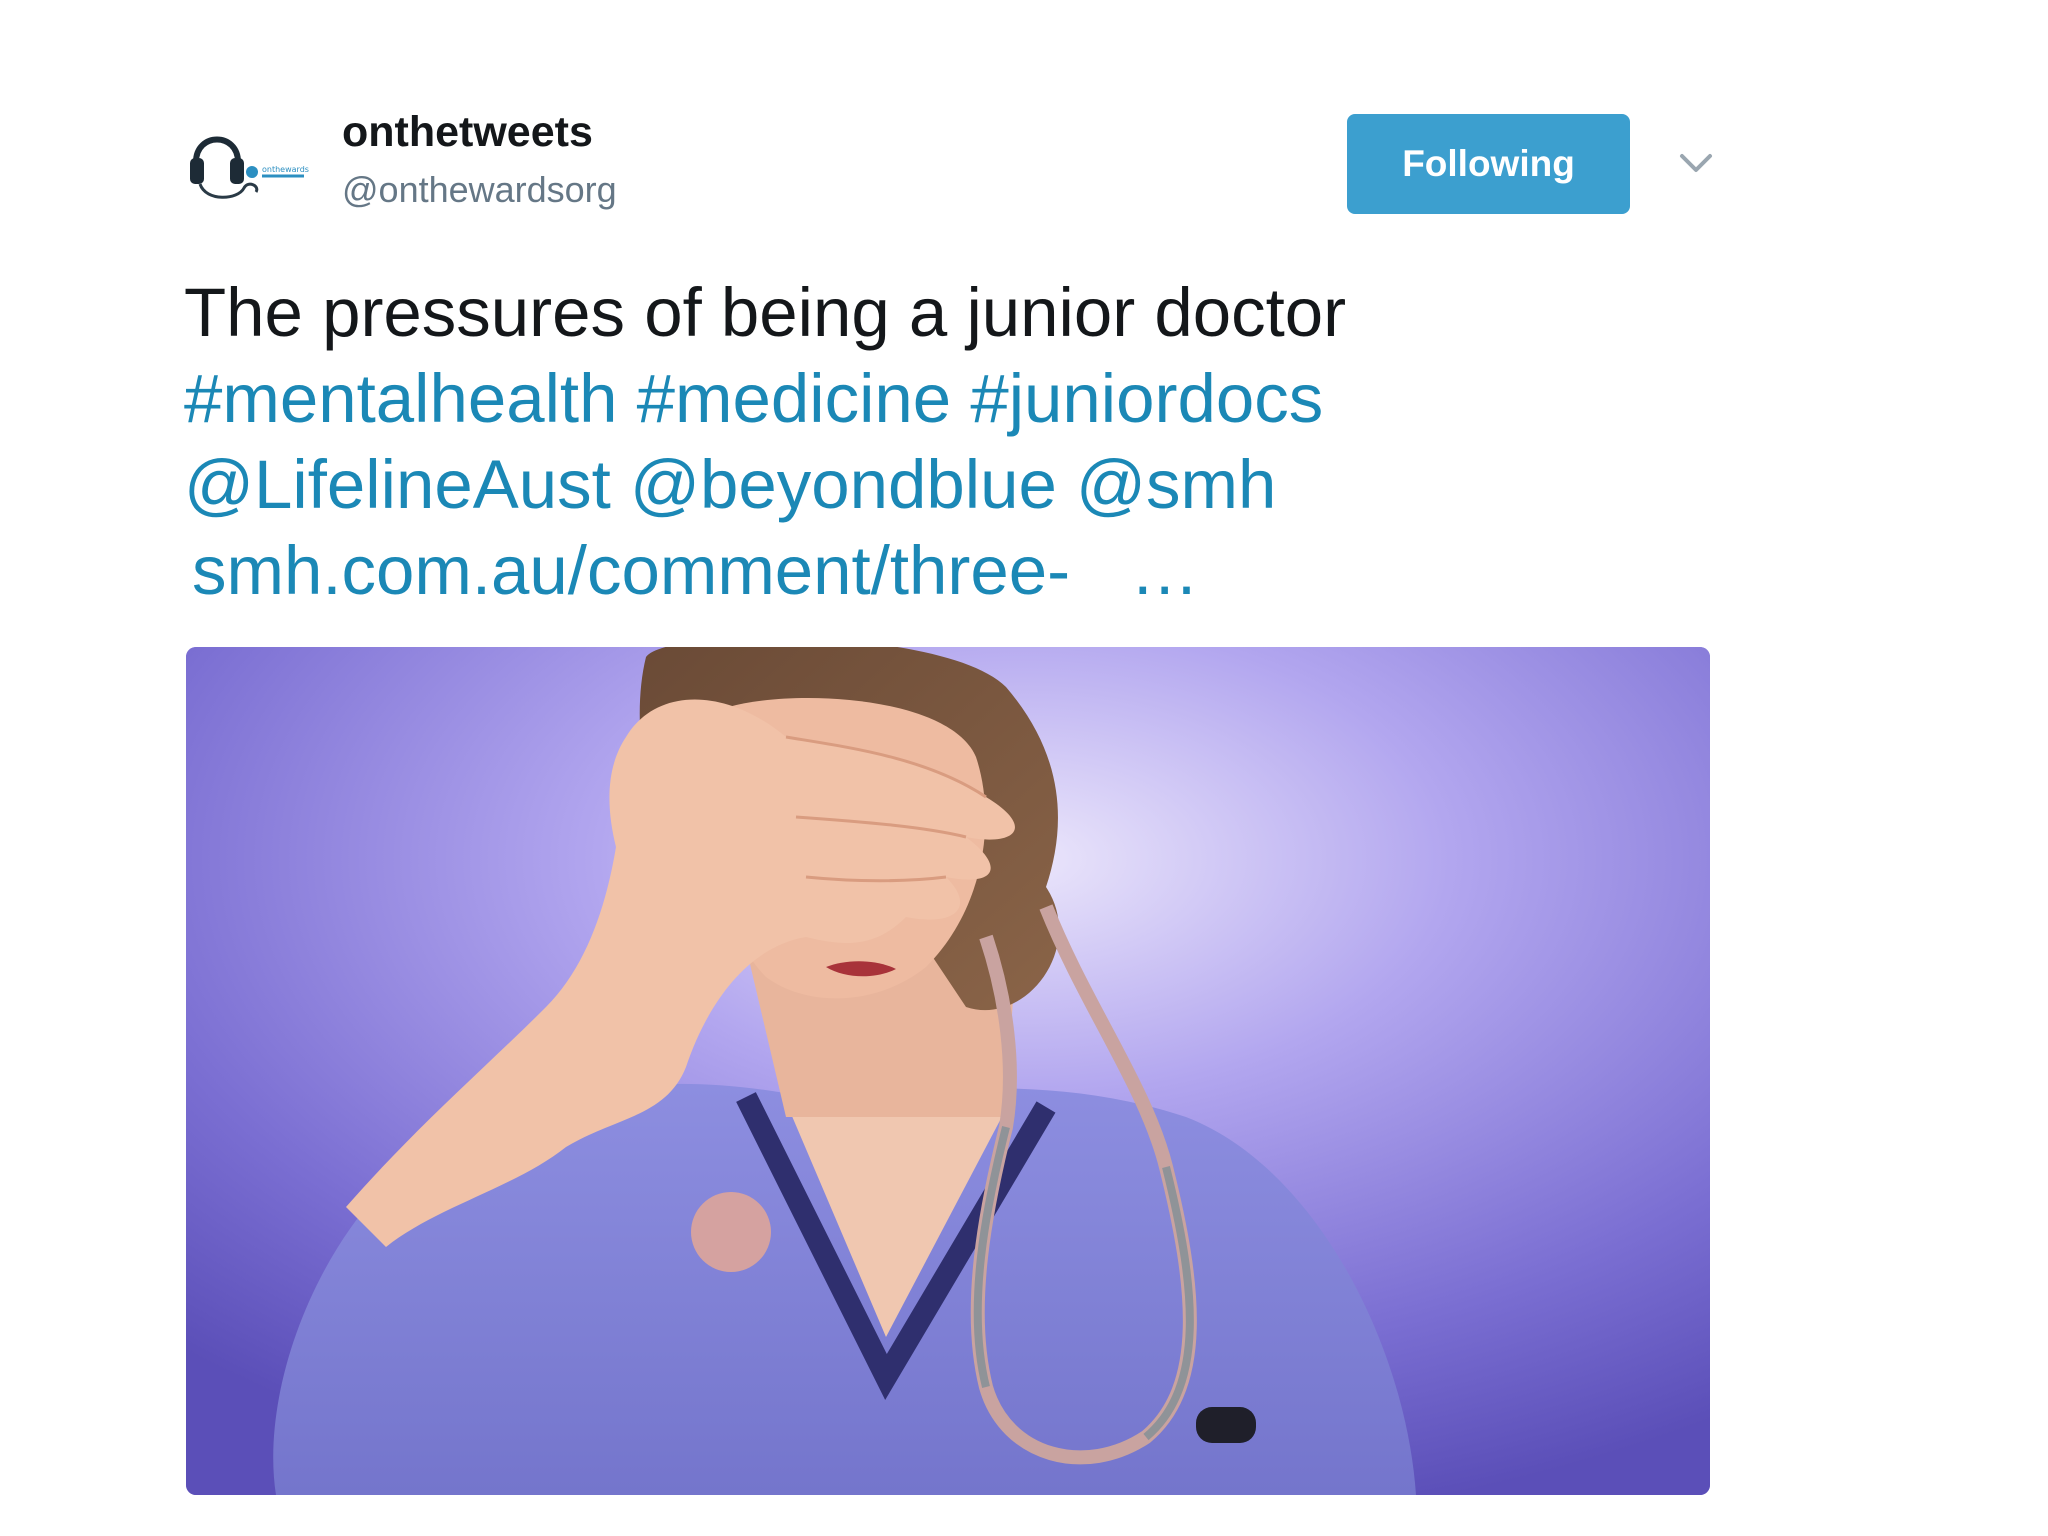  Describe the element at coordinates (1146, 398) in the screenshot. I see `hashtag-link: #juniordocs` at that location.